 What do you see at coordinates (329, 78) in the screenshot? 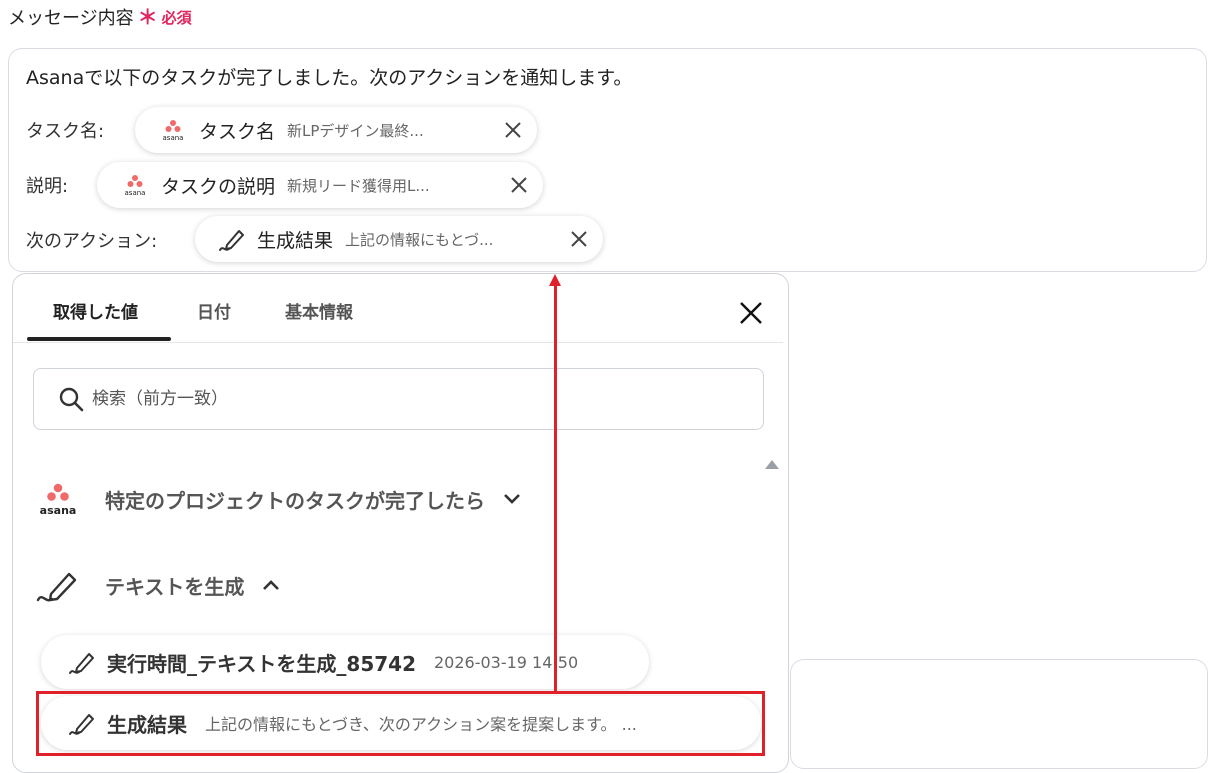
I see `message-intro-text: Asanaで以下のタスクが完了しました。次のアクションを通知します。` at bounding box center [329, 78].